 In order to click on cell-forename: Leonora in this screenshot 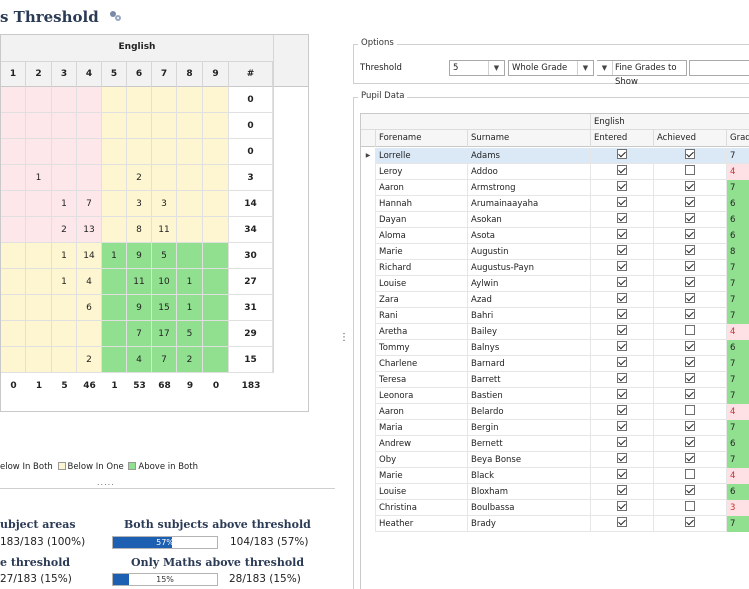, I will do `click(421, 396)`.